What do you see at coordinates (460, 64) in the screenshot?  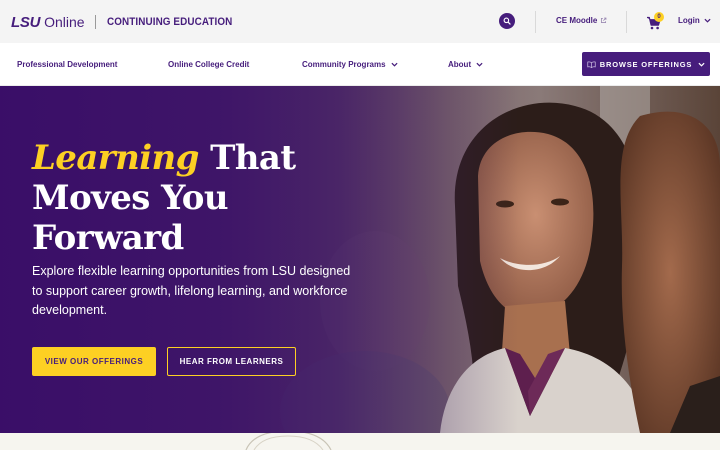 I see `nav-item-label: About` at bounding box center [460, 64].